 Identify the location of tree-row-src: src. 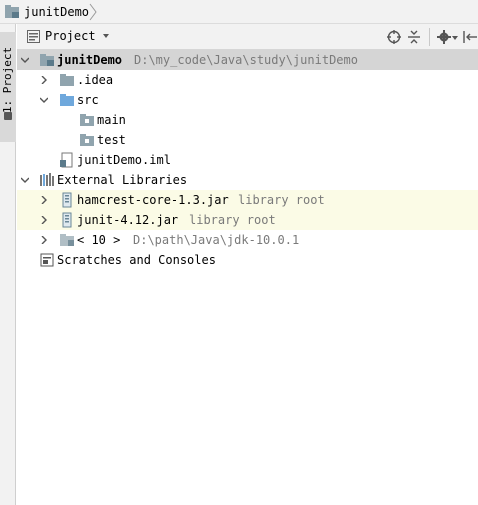
(247, 100).